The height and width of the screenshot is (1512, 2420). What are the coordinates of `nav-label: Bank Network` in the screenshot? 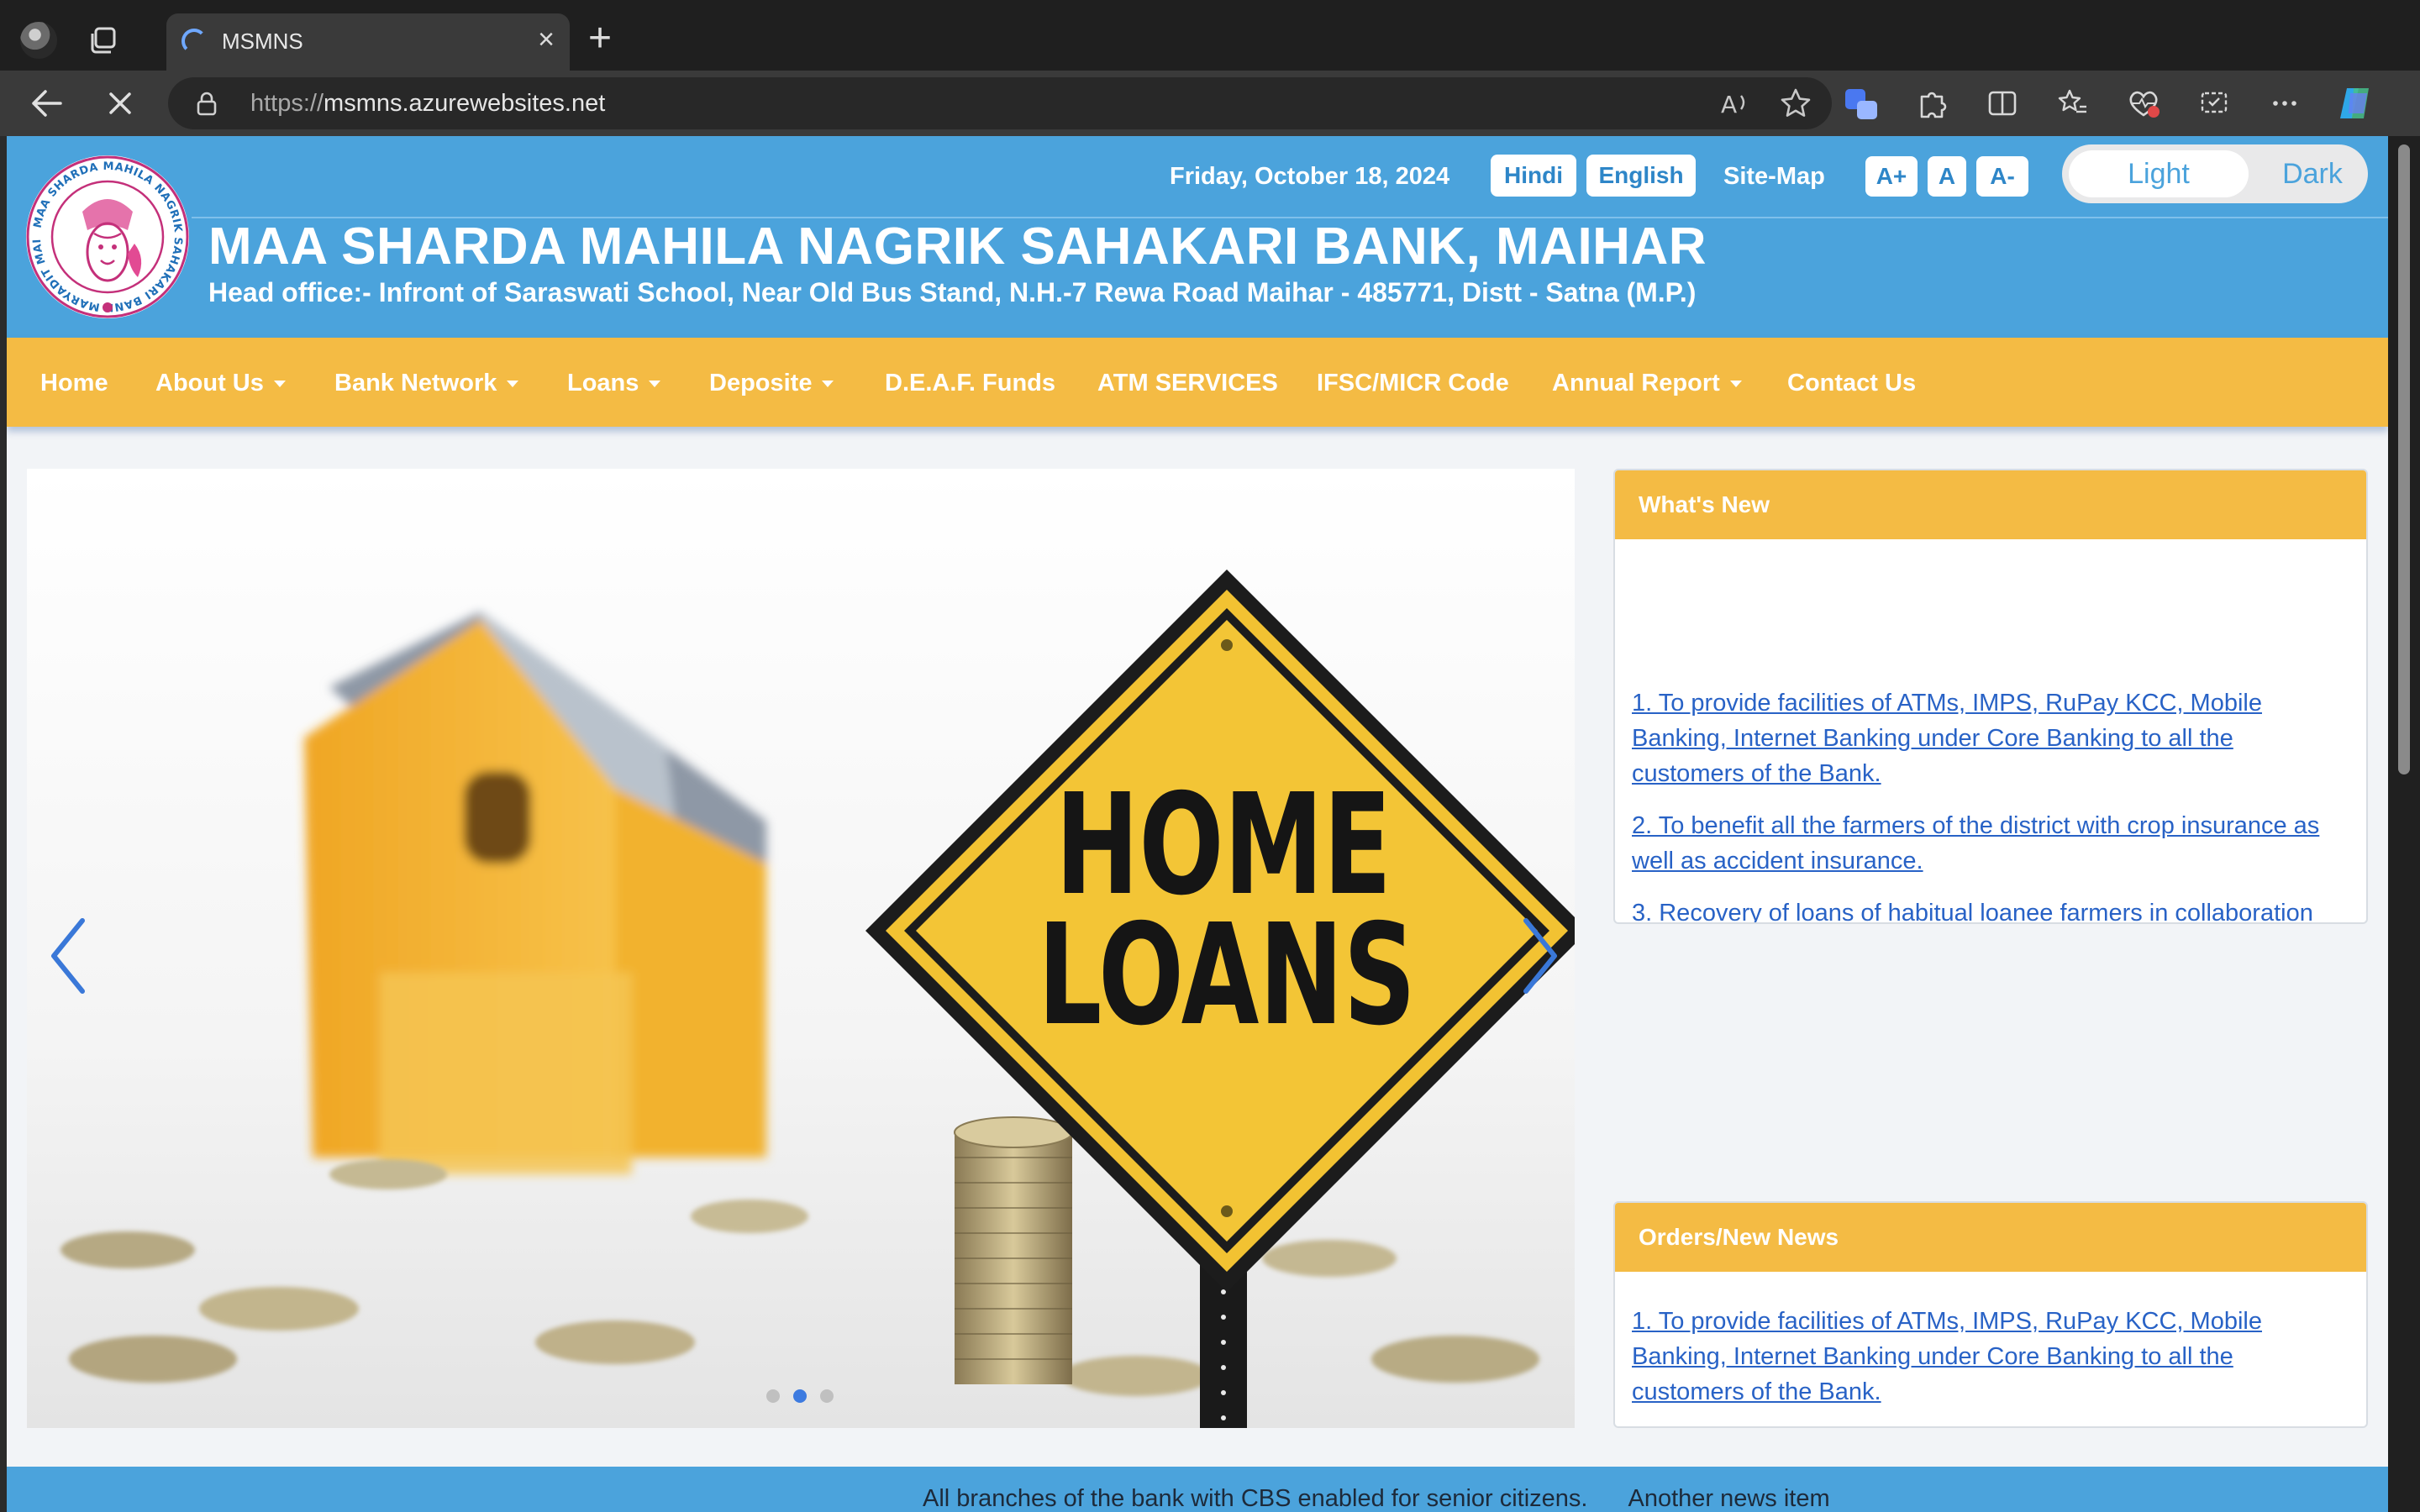 It's located at (415, 383).